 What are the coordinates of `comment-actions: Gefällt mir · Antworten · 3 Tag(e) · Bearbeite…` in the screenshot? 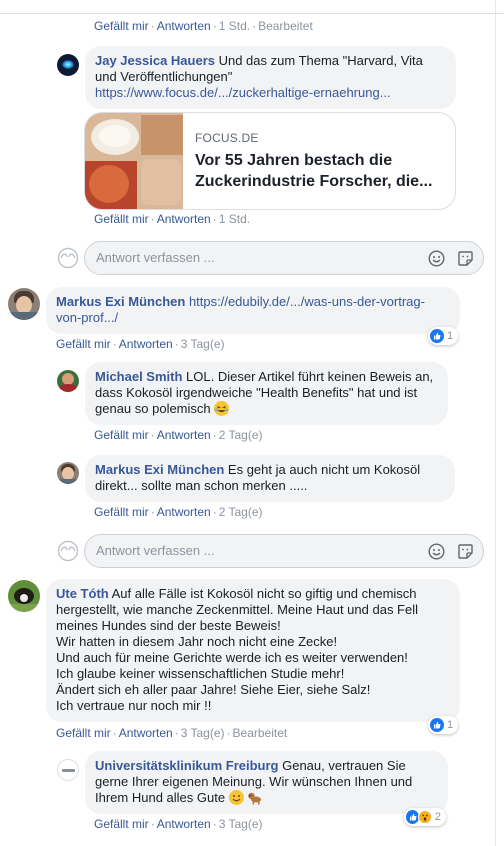 It's located at (172, 733).